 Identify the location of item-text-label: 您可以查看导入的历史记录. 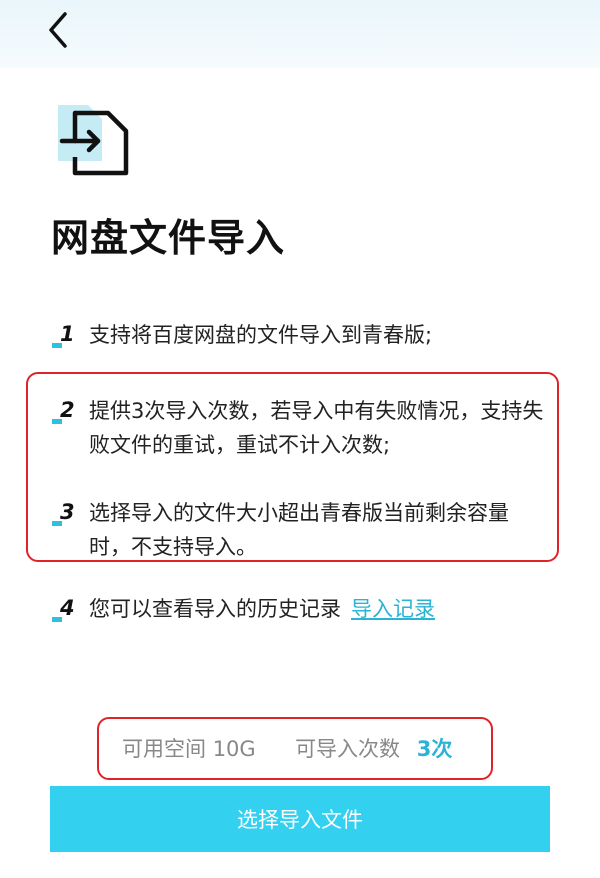
(215, 609).